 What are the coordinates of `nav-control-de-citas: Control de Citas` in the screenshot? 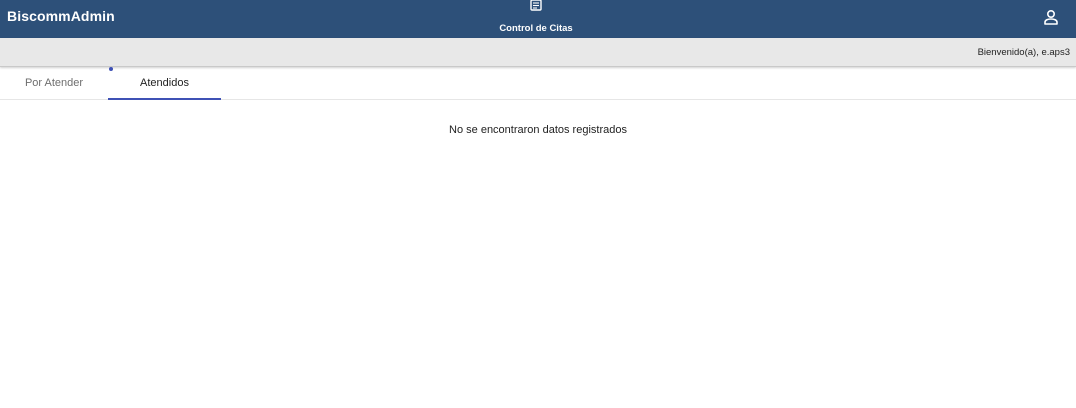 It's located at (536, 19).